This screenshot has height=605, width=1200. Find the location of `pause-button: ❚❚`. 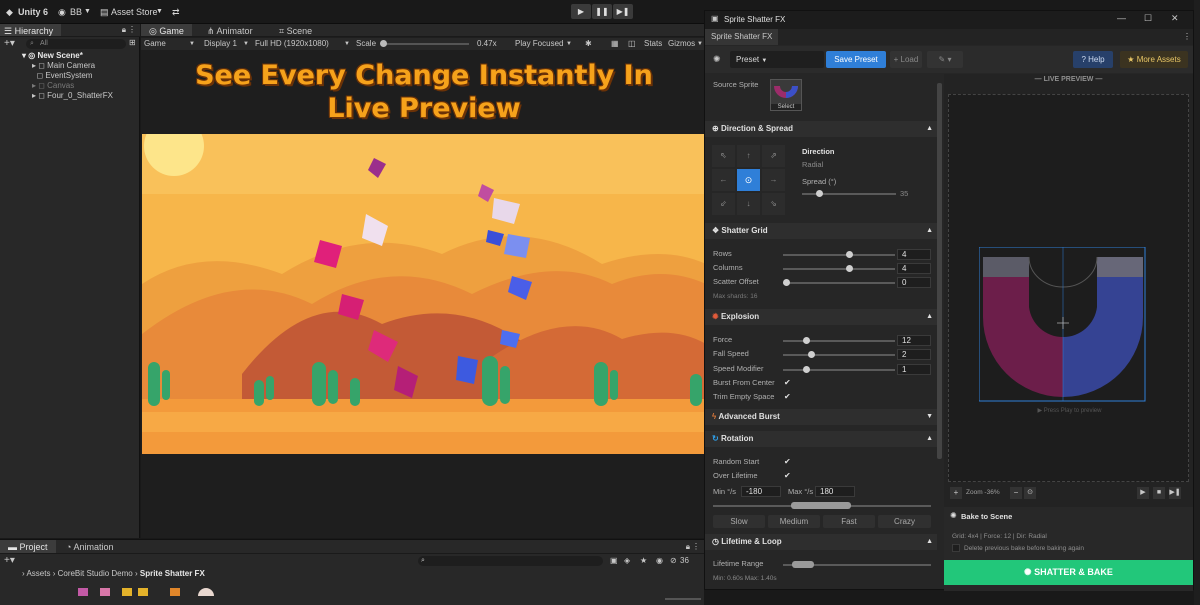

pause-button: ❚❚ is located at coordinates (602, 11).